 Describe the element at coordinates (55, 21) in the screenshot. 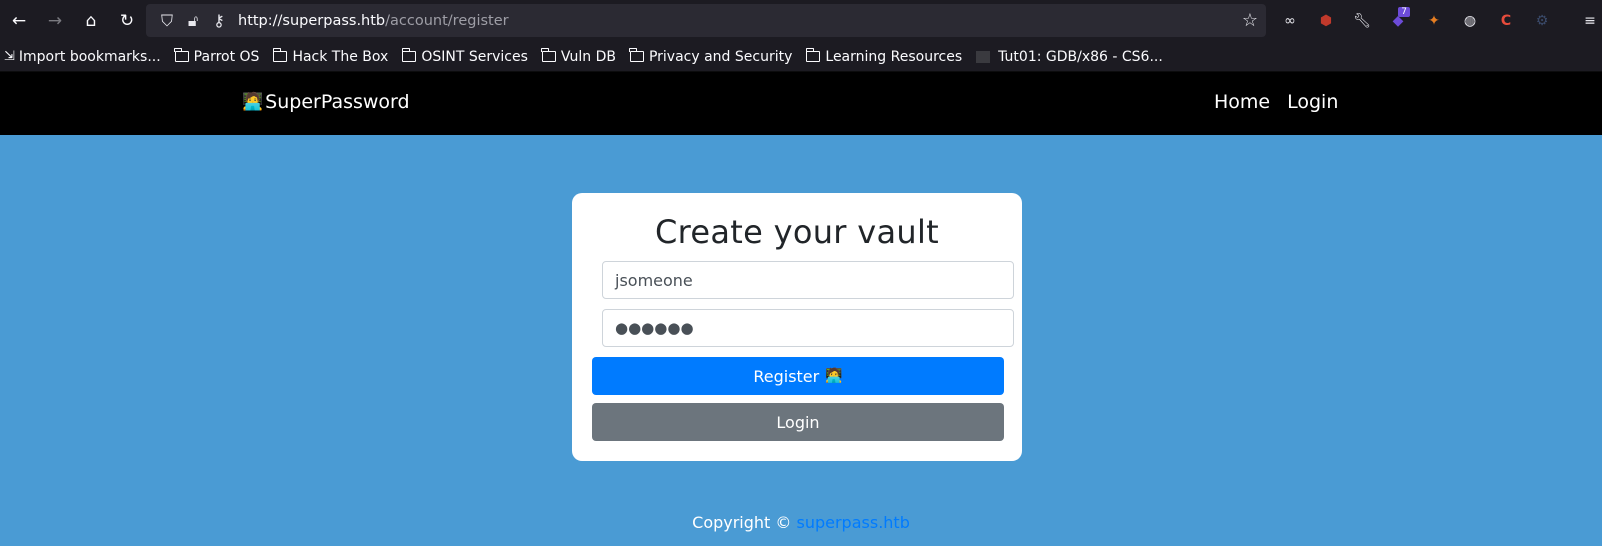

I see `forward-icon: →` at that location.